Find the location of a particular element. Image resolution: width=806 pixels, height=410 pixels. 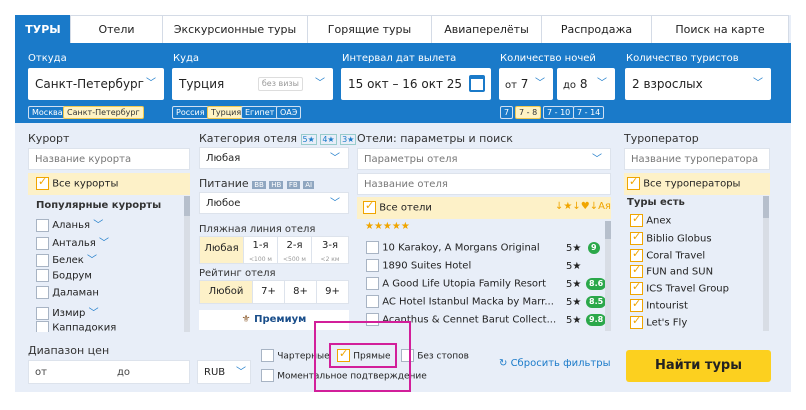

beach-any: Любая is located at coordinates (221, 250).